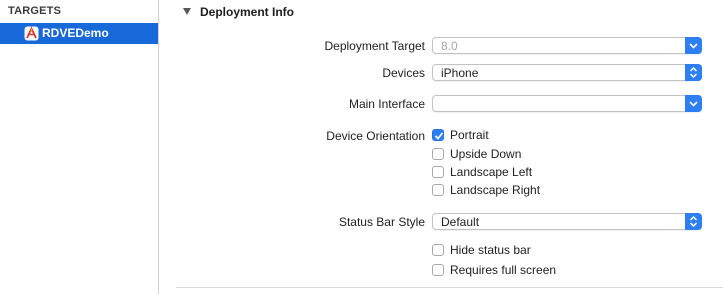 The image size is (723, 294). Describe the element at coordinates (438, 135) in the screenshot. I see `portrait-checkbox` at that location.